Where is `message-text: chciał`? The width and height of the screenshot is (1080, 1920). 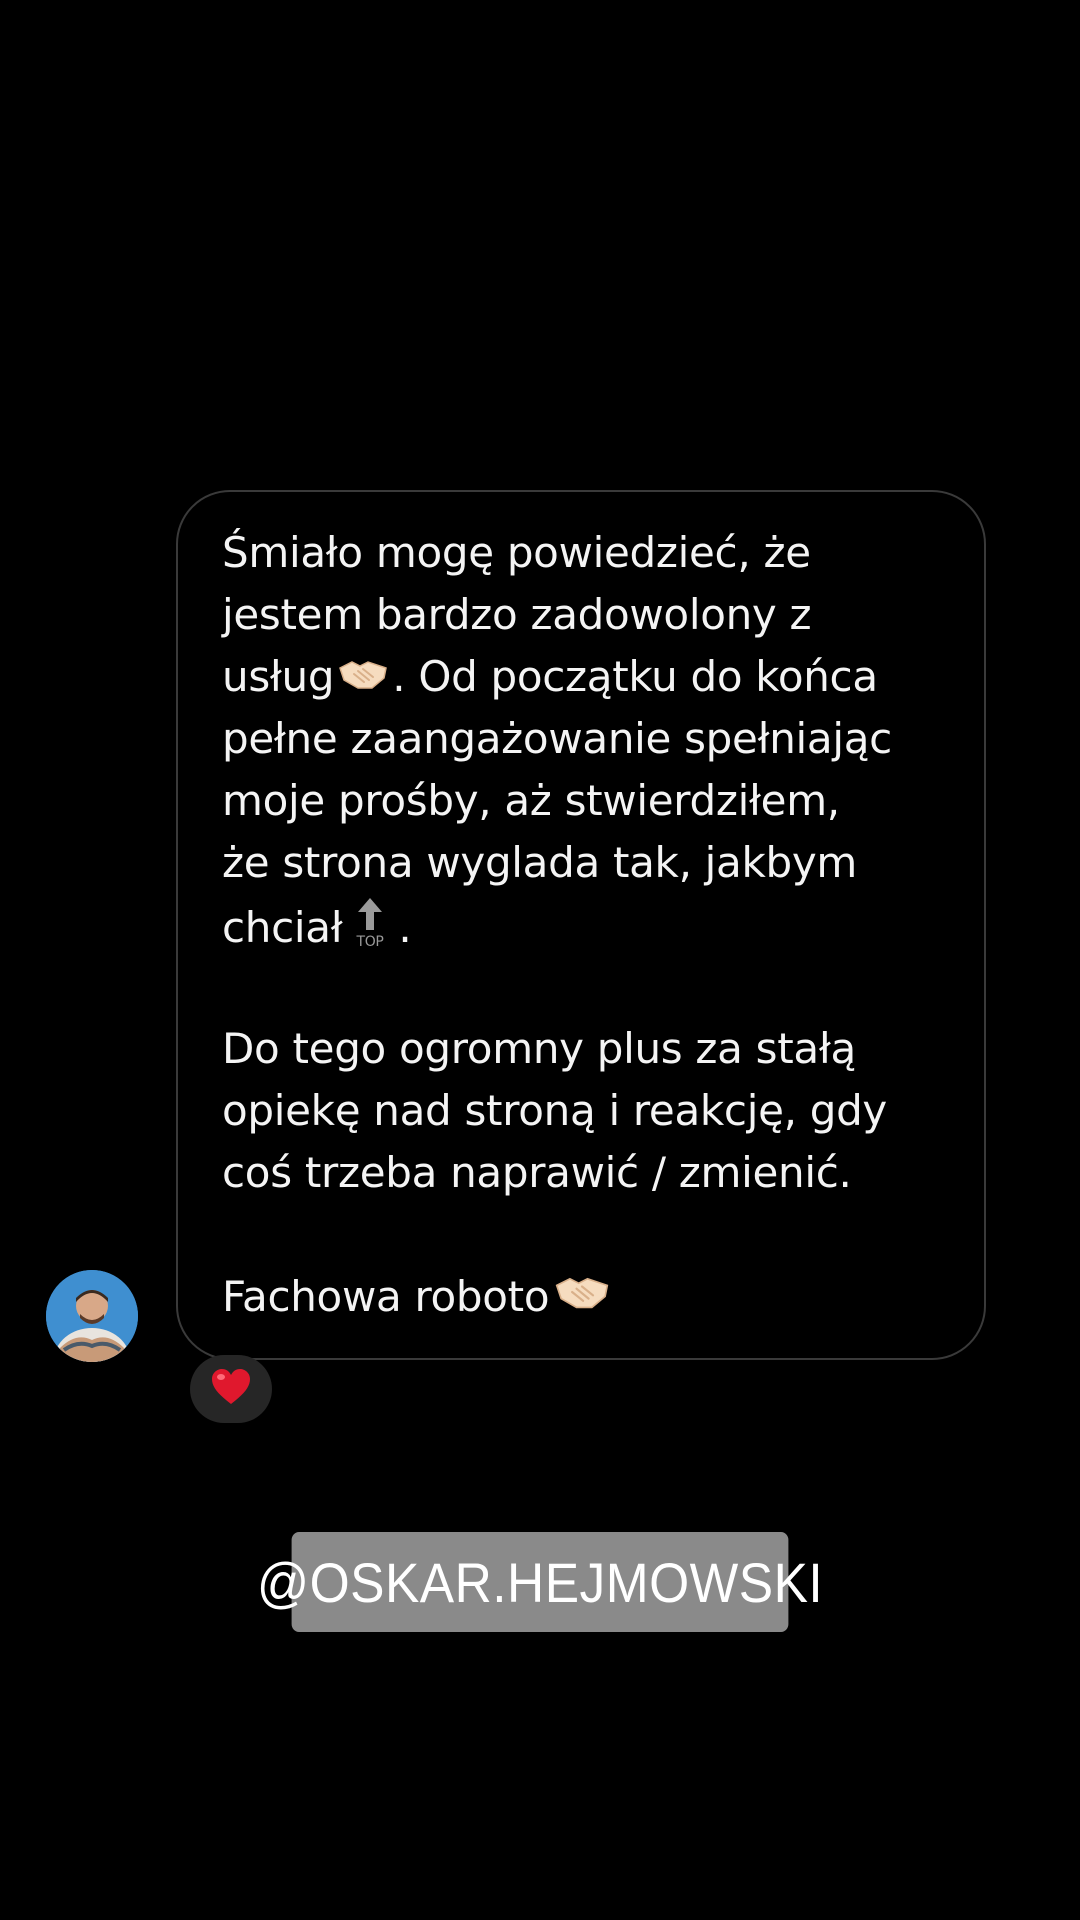 message-text: chciał is located at coordinates (282, 927).